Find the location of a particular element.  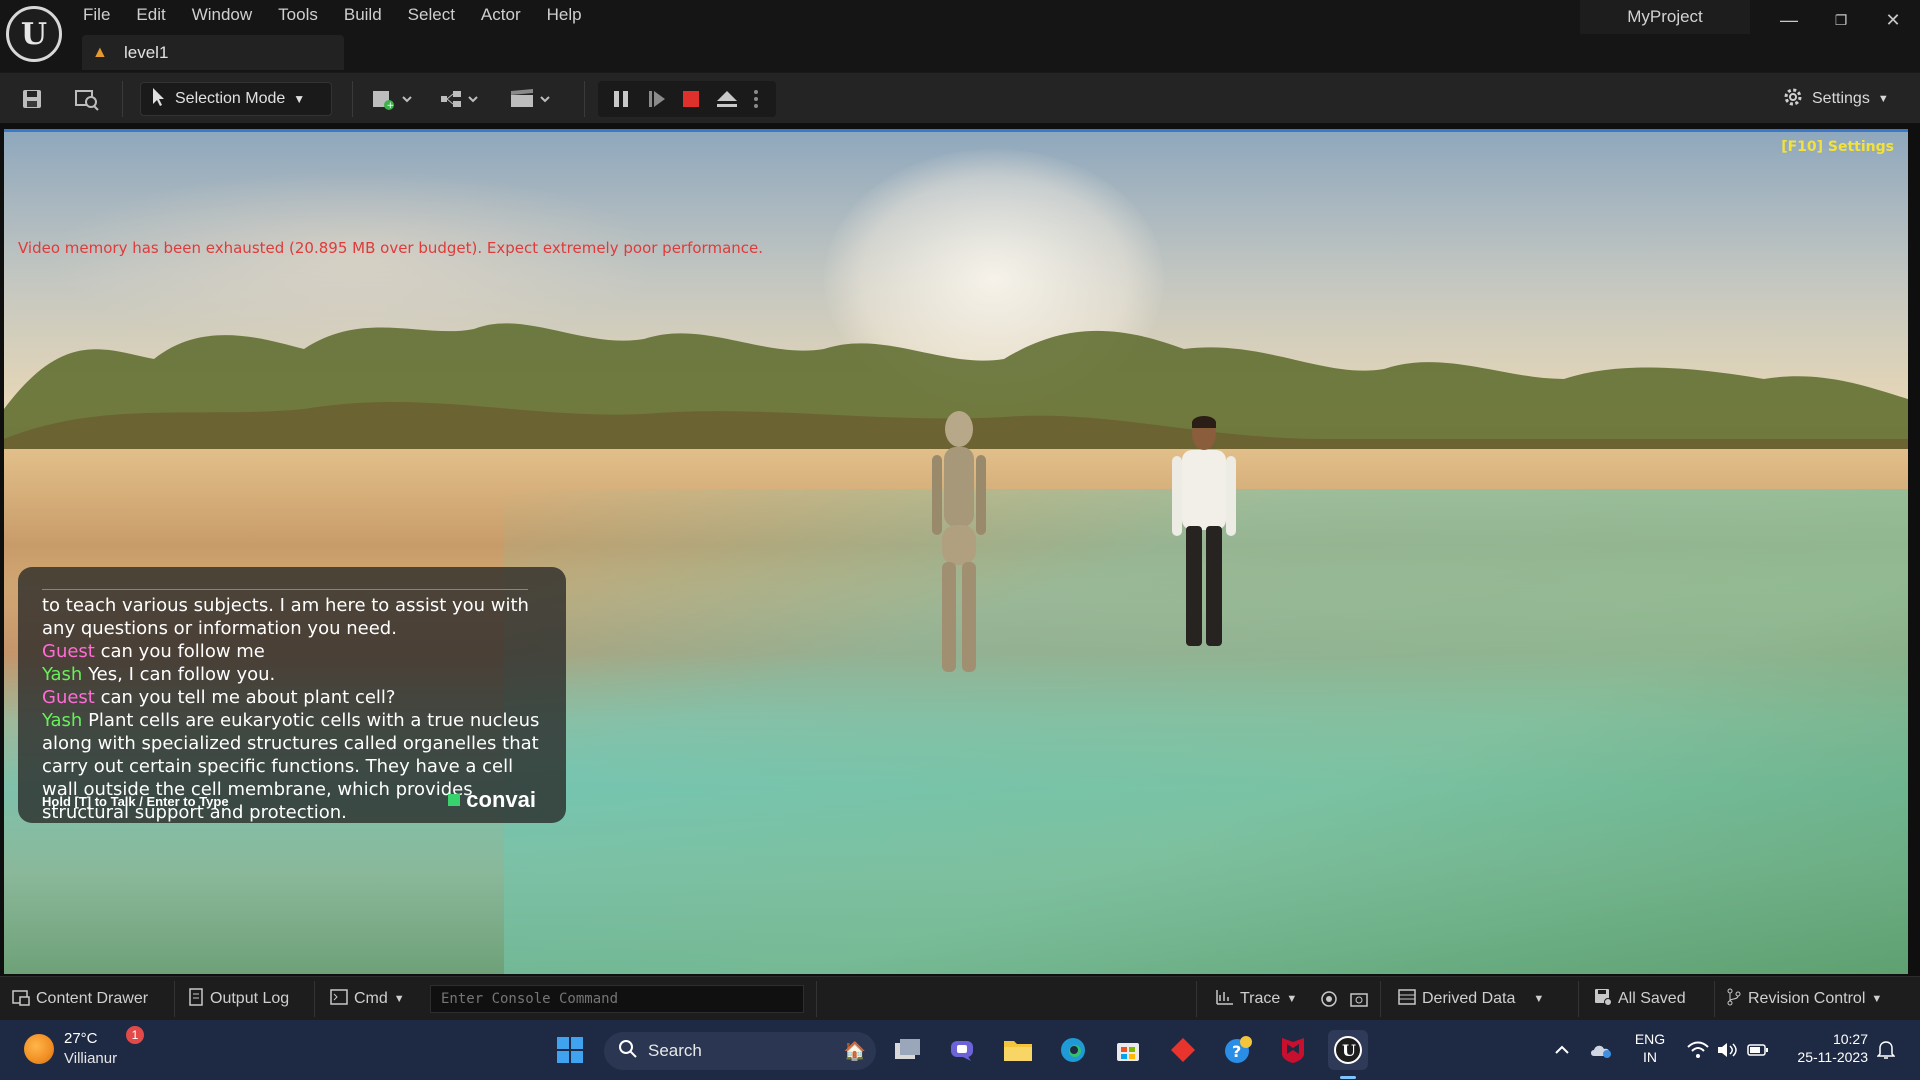

help-icon: ? is located at coordinates (1238, 1050).